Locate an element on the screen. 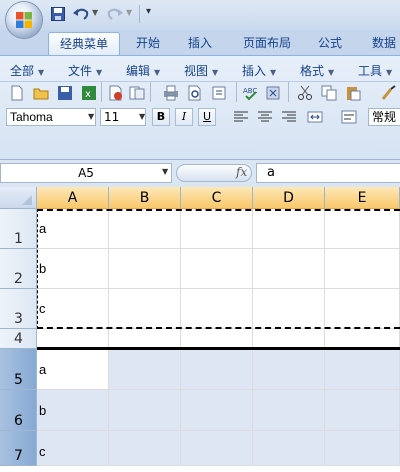 This screenshot has height=472, width=400. tab-classic-menu: 经典菜单 is located at coordinates (84, 44).